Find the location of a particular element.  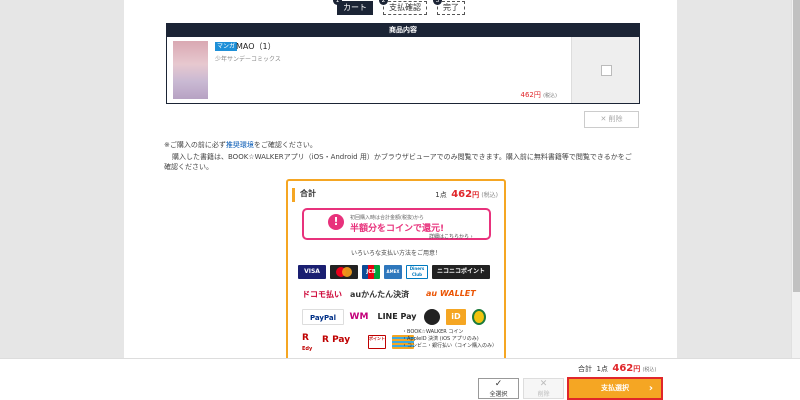

check-icon: ✓ is located at coordinates (498, 384).